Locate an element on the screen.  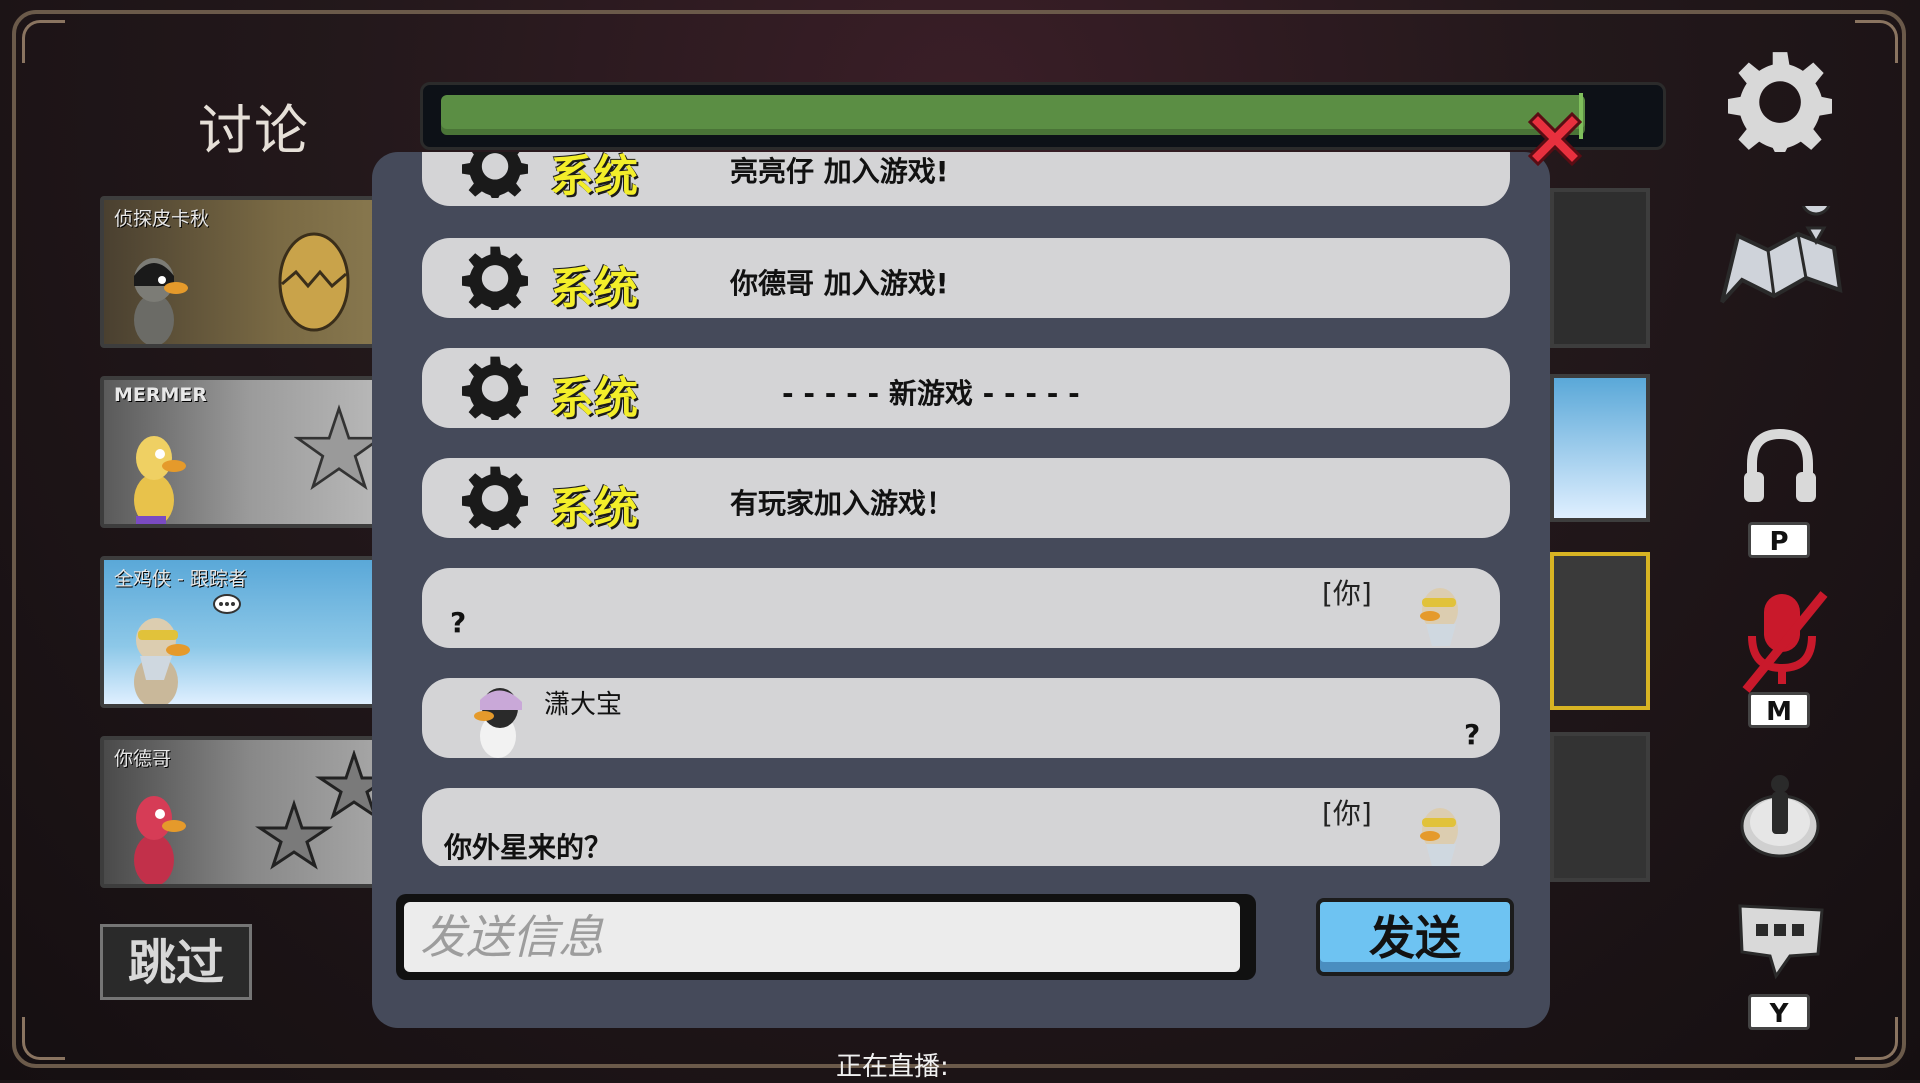
close-icon is located at coordinates (1555, 139).